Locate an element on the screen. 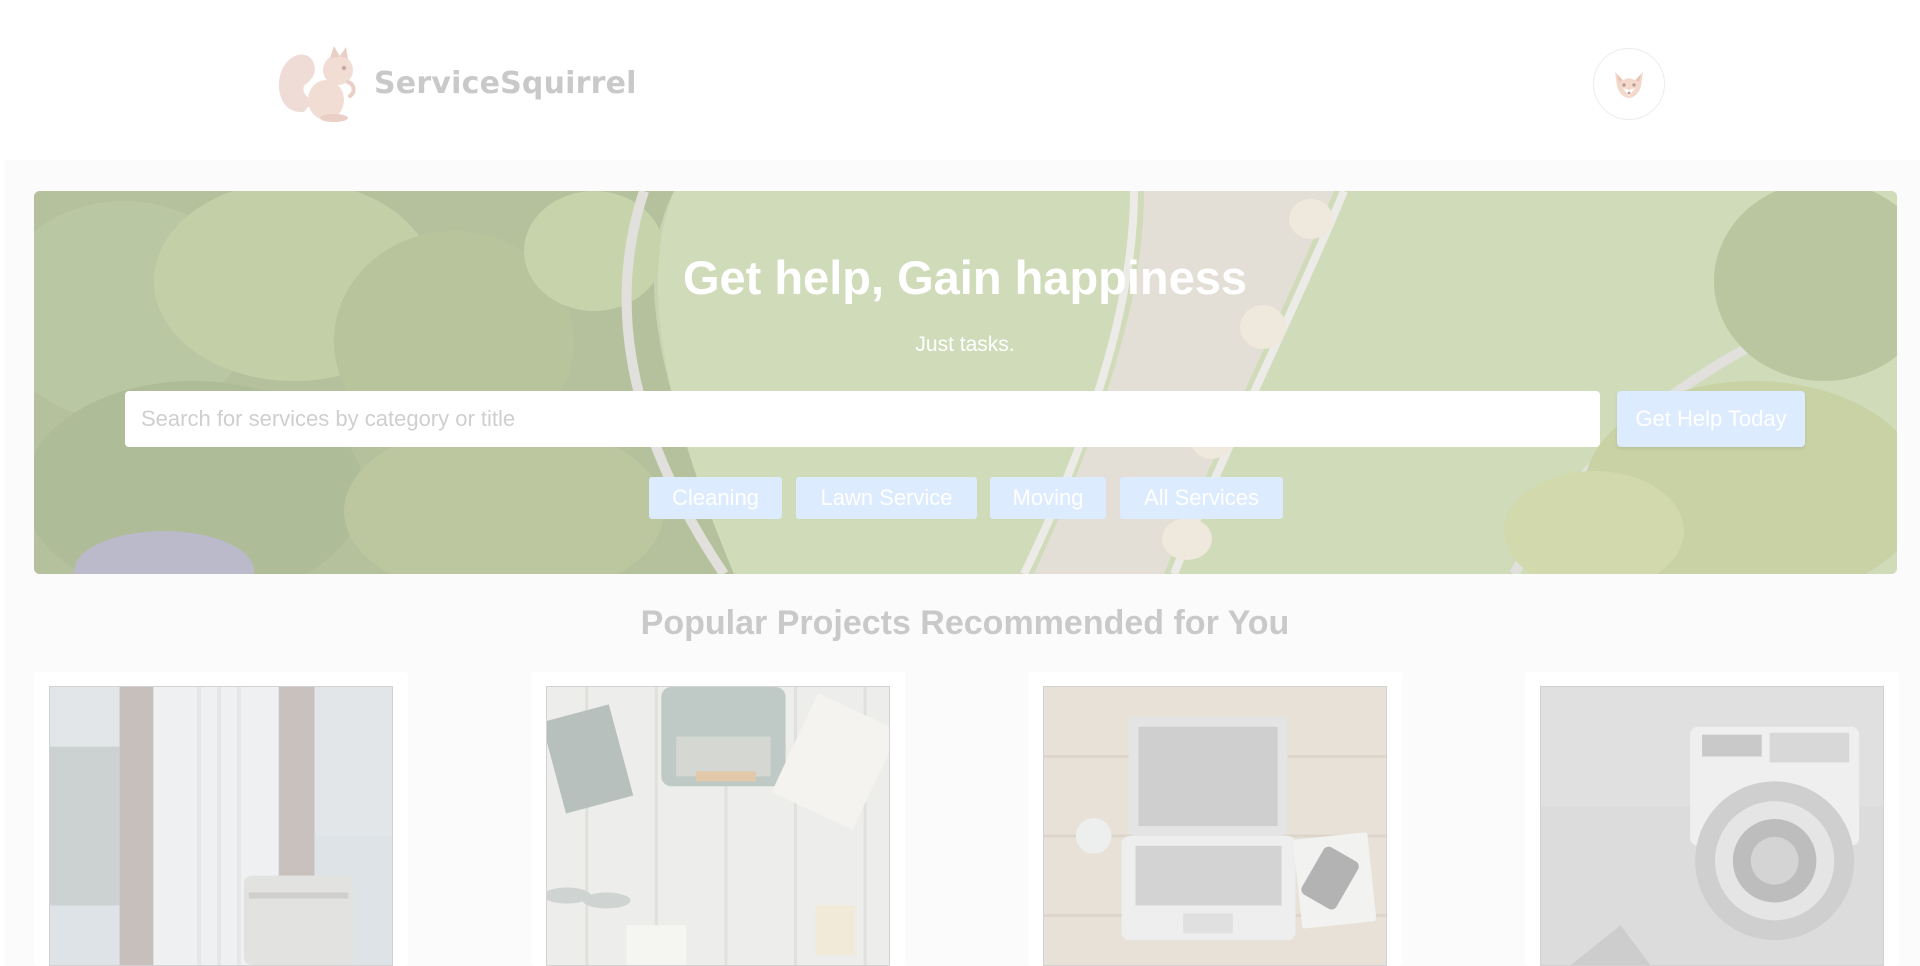  typewriter-desk-photo is located at coordinates (718, 826).